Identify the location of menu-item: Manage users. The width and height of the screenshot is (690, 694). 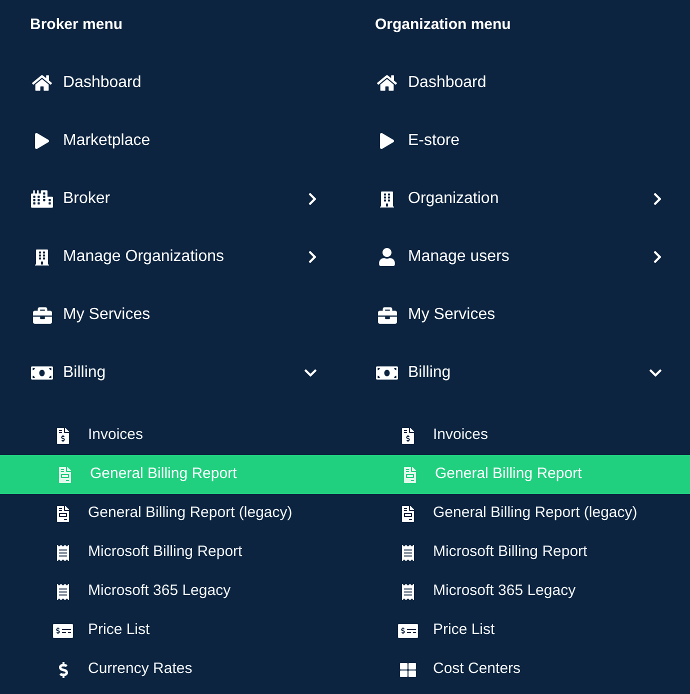
(517, 257).